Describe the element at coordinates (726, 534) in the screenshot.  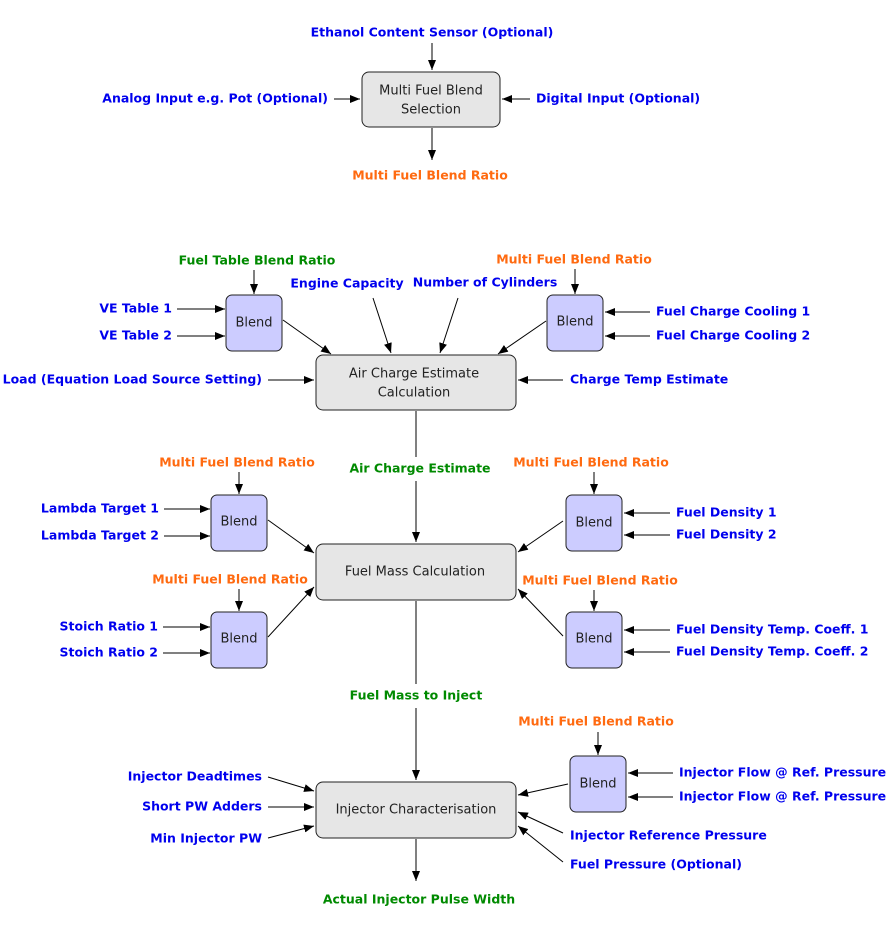
I see `fuel-density-2-label: Fuel Density 2` at that location.